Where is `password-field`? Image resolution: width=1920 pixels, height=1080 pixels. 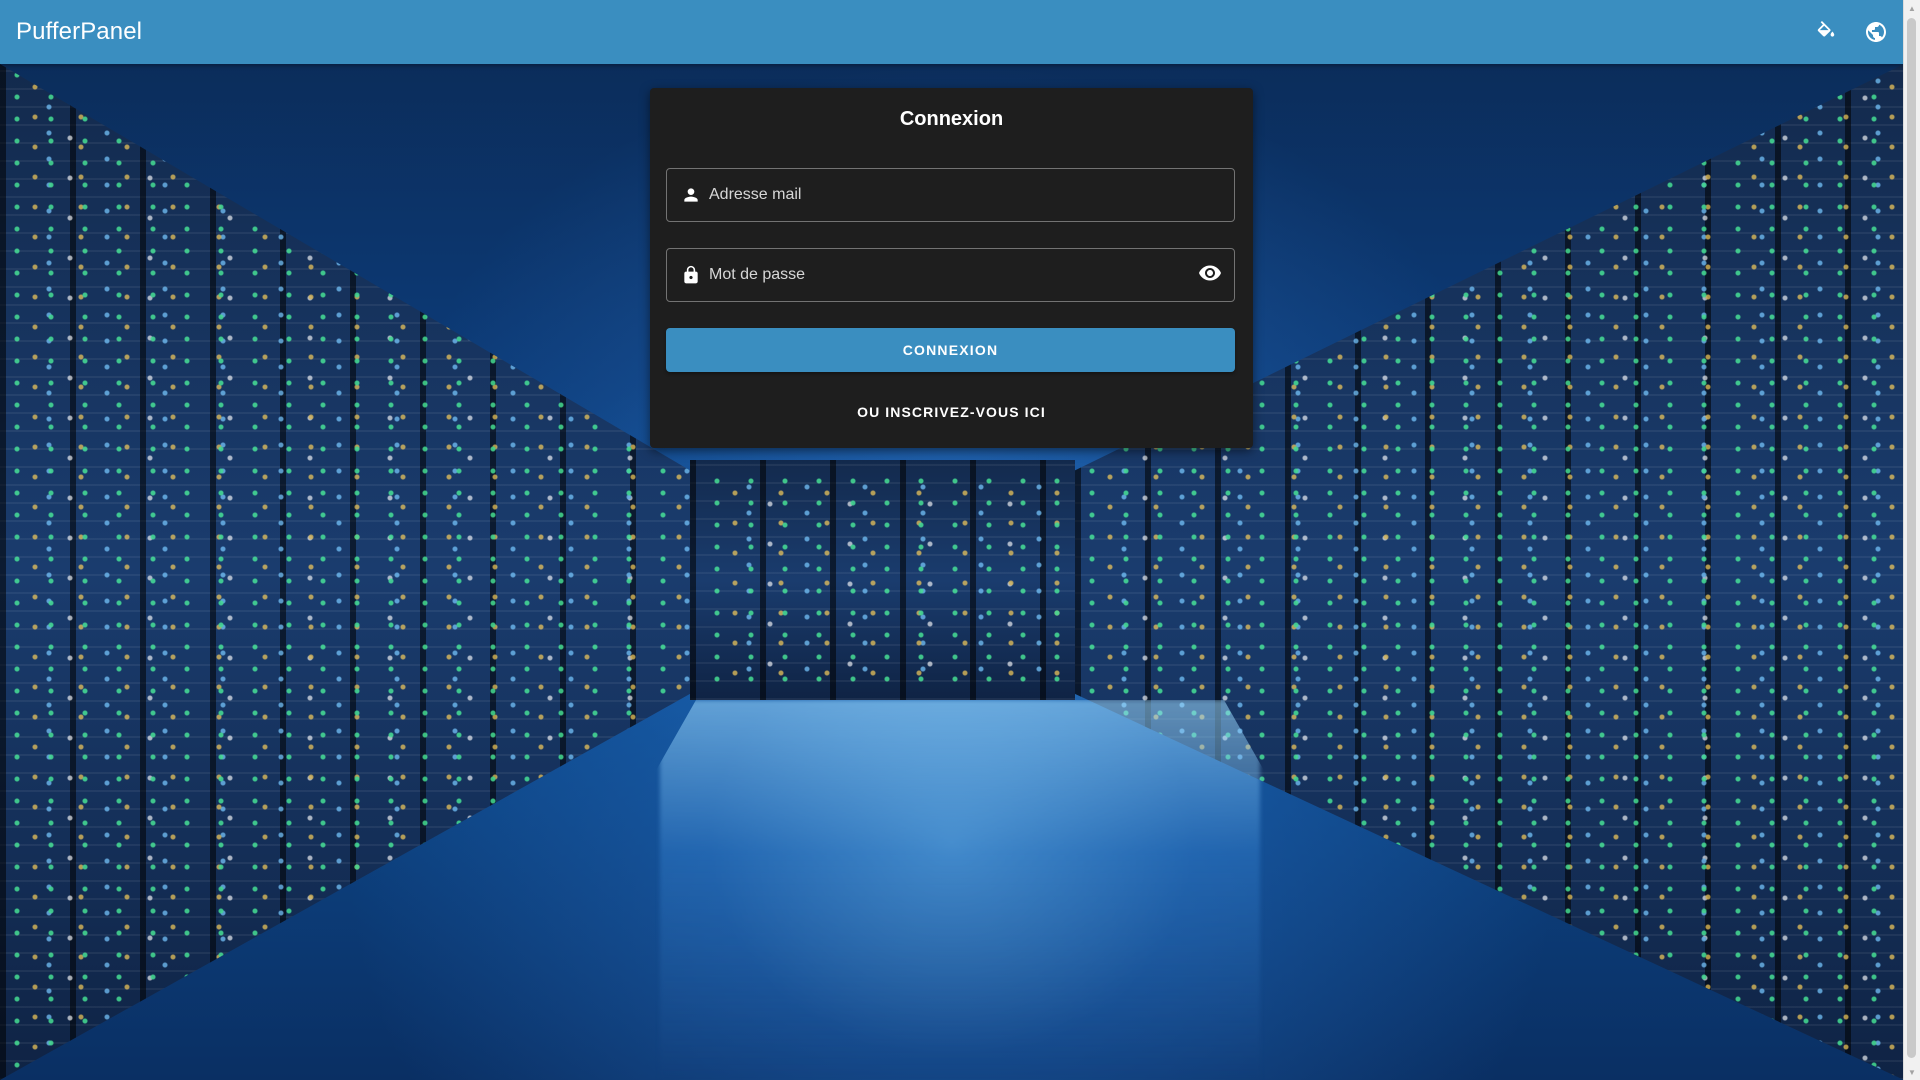 password-field is located at coordinates (950, 275).